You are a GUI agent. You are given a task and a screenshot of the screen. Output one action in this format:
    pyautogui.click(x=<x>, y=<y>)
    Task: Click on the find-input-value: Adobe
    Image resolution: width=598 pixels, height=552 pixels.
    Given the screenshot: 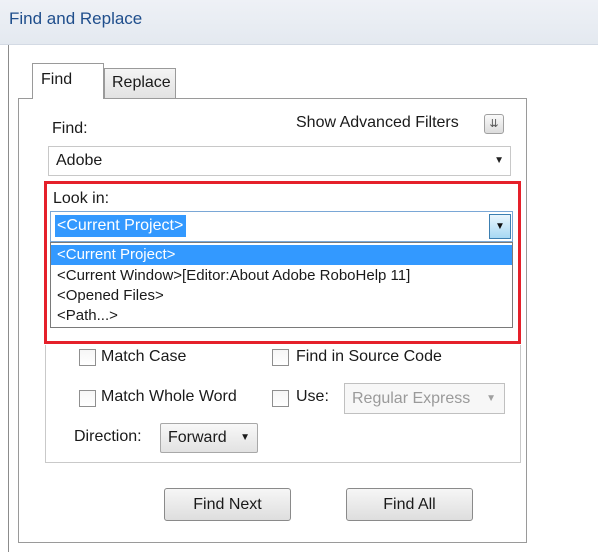 What is the action you would take?
    pyautogui.click(x=79, y=160)
    